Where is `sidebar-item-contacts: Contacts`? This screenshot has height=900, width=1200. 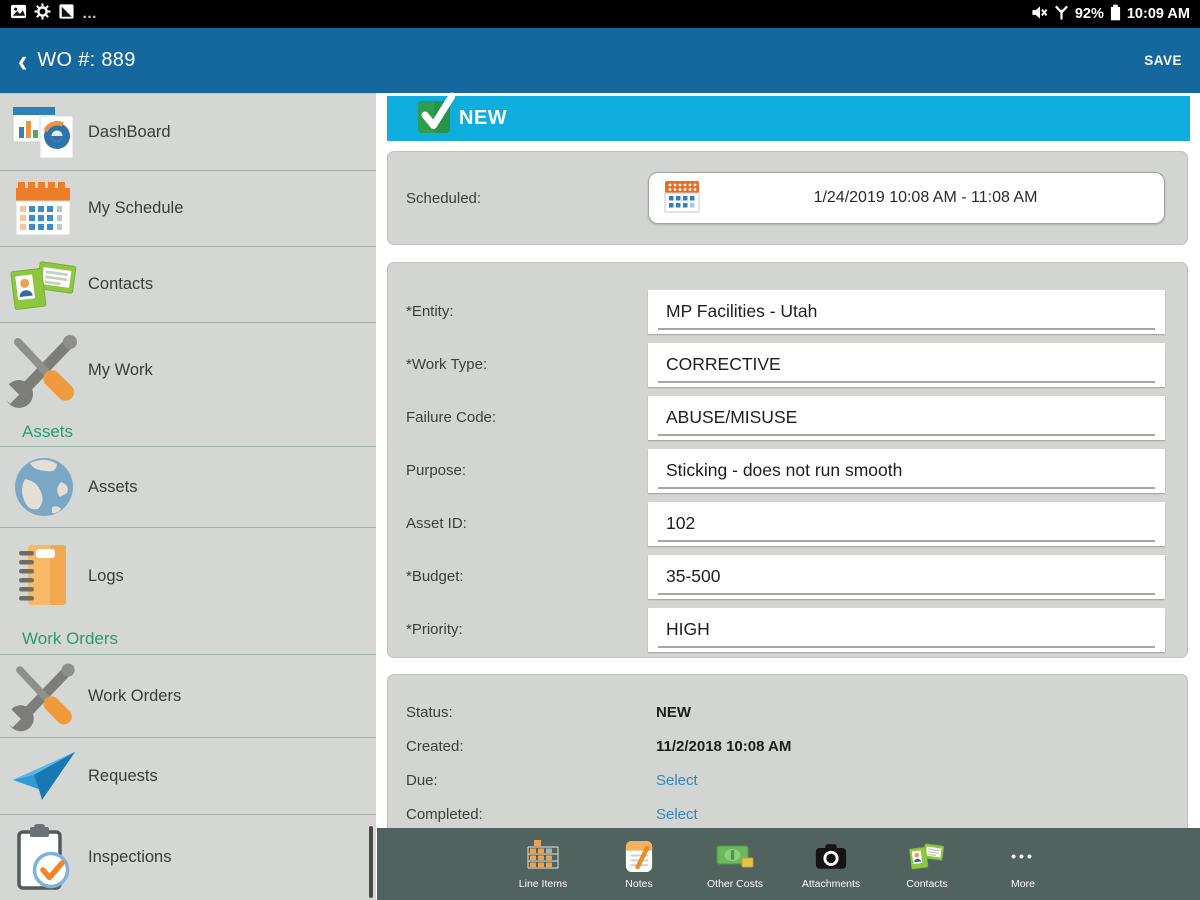 sidebar-item-contacts: Contacts is located at coordinates (188, 285).